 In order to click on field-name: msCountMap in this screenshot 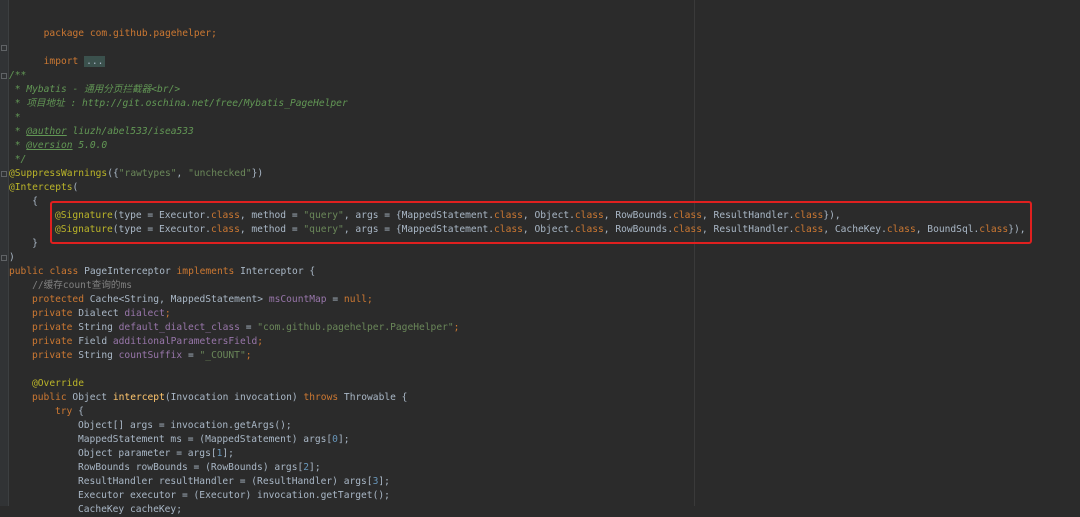, I will do `click(297, 299)`.